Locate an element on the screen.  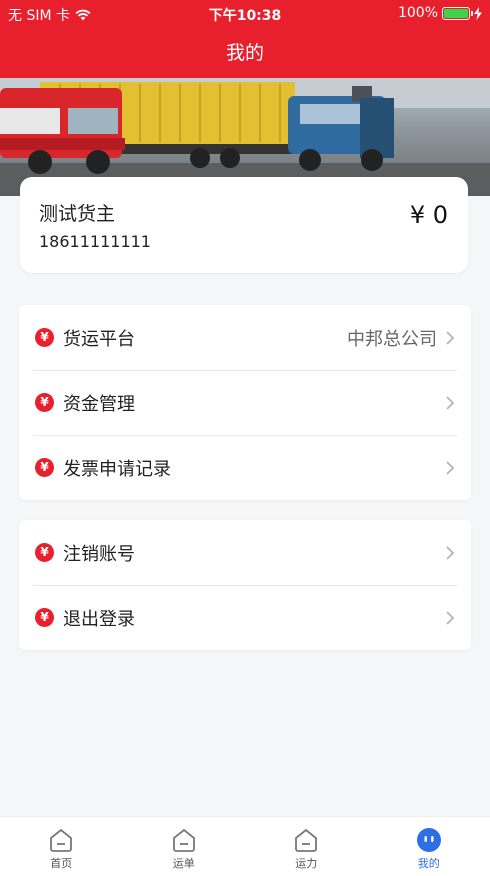
charging-bolt-icon is located at coordinates (478, 13).